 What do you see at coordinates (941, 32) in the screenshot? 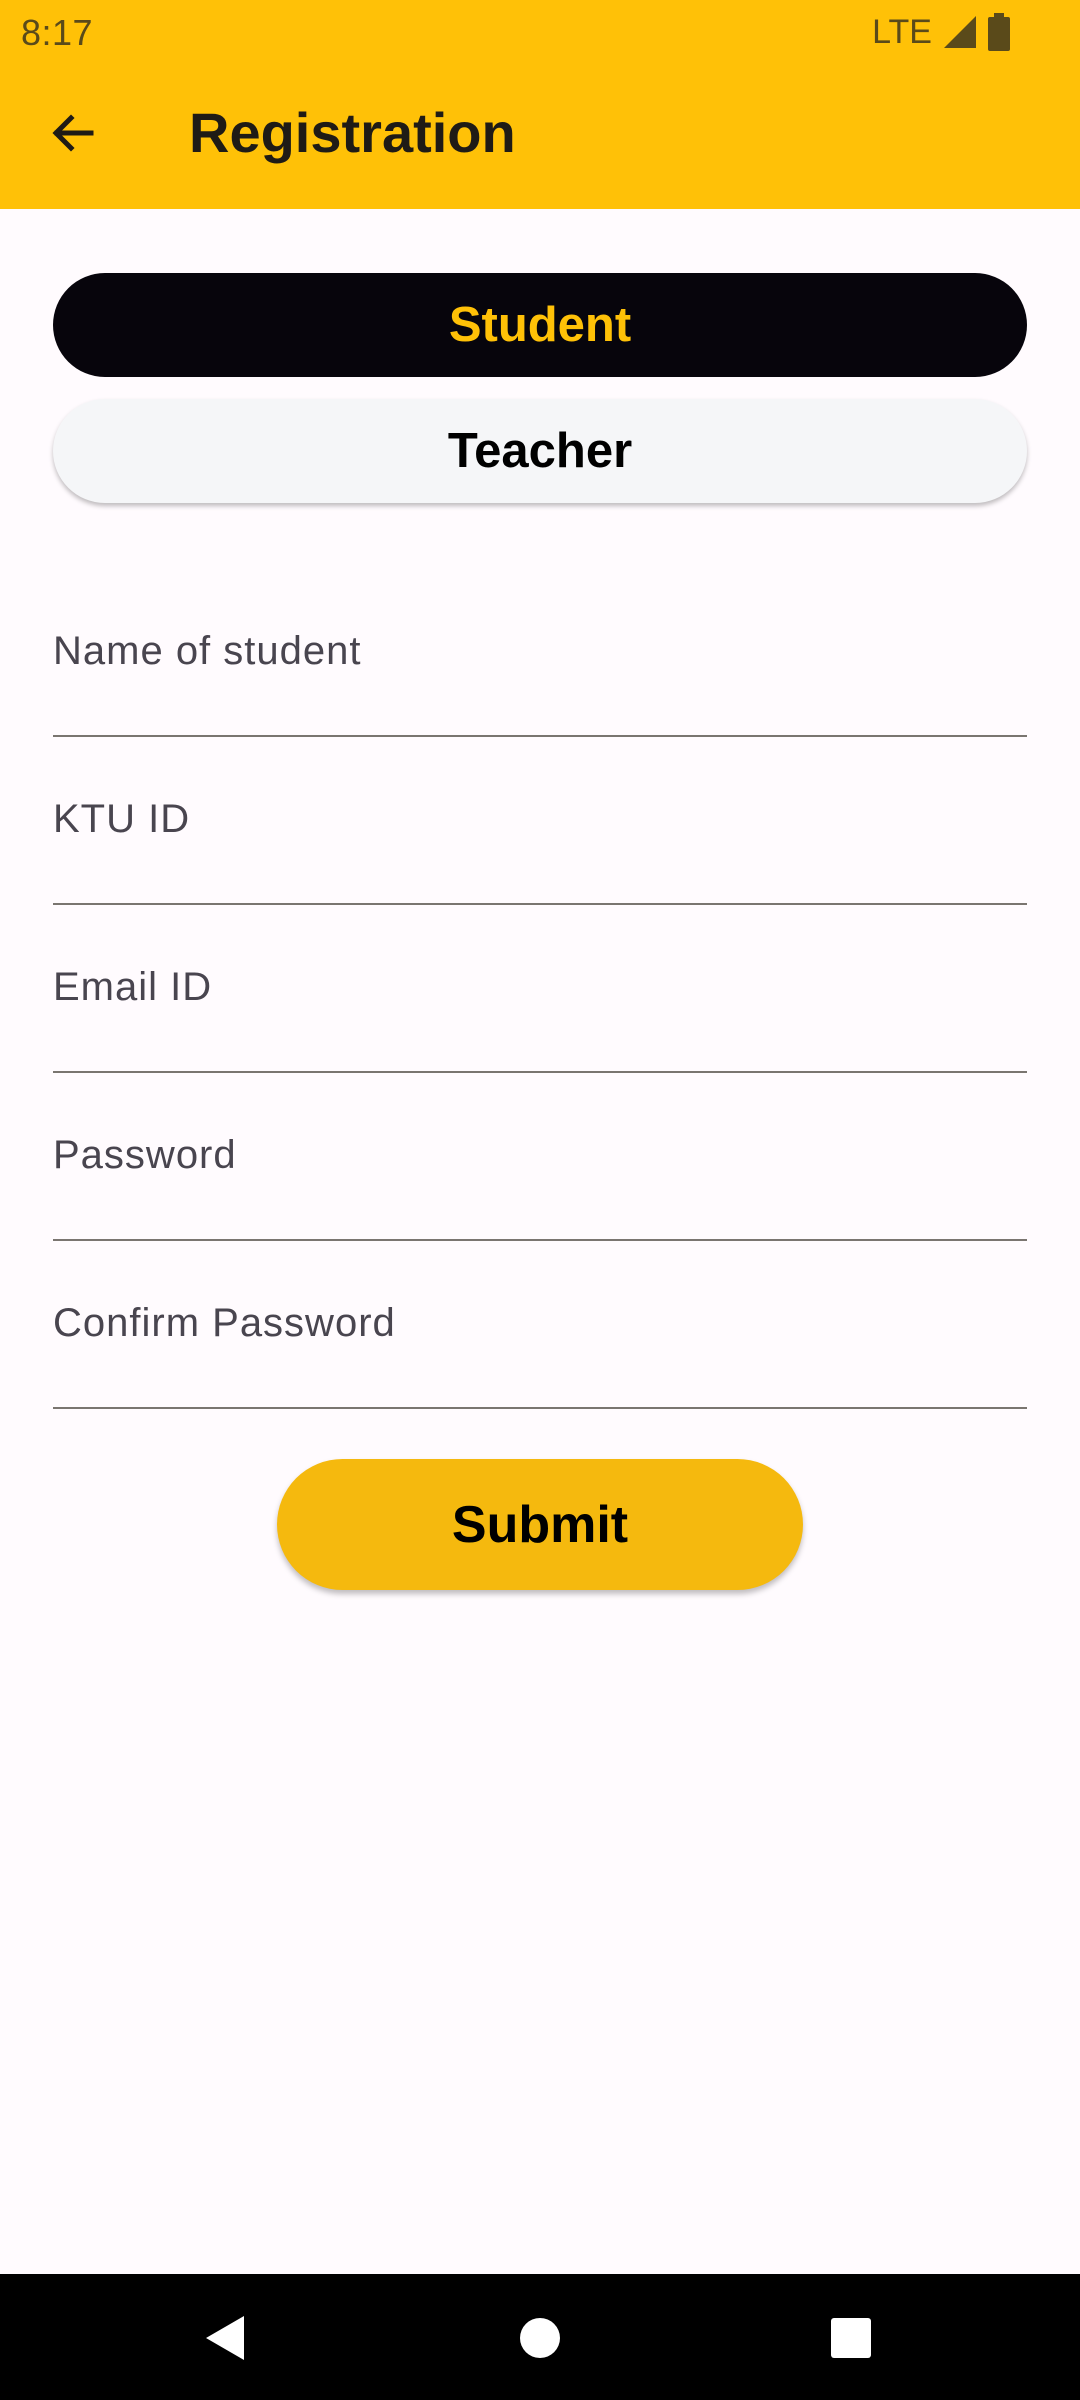
I see `status-indicators: LTE` at bounding box center [941, 32].